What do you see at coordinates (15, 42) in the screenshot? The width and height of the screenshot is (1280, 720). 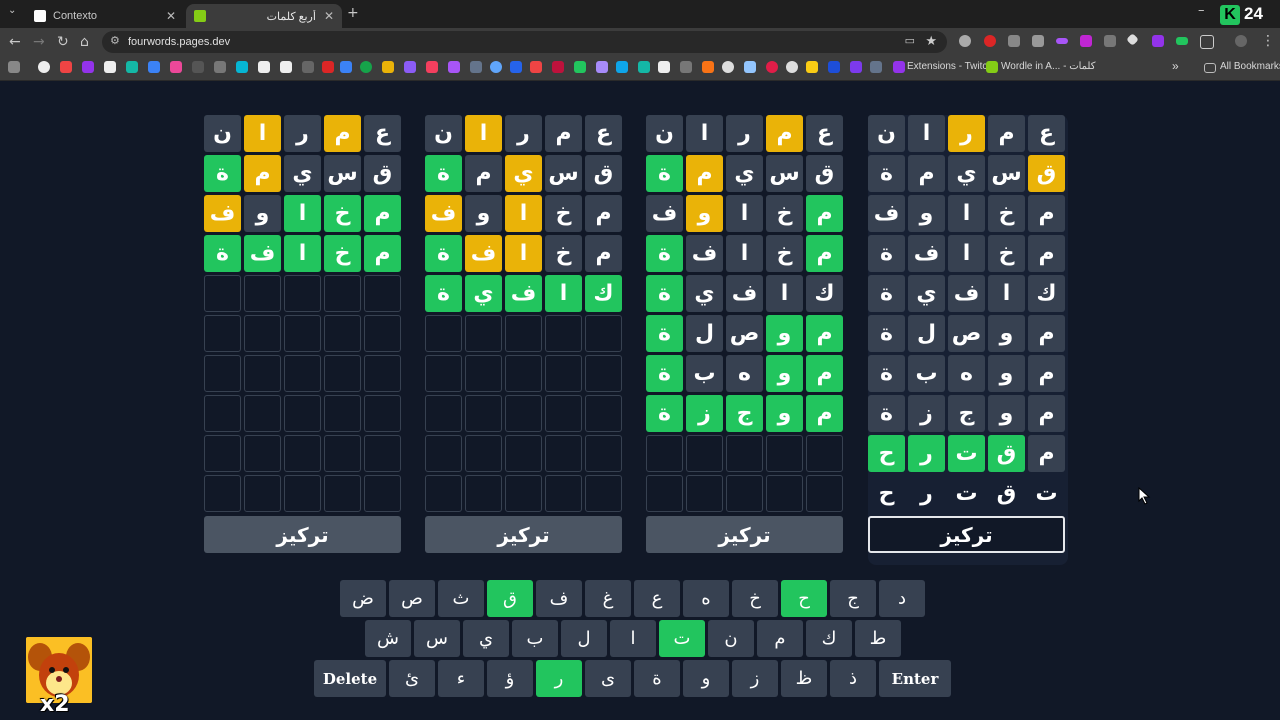 I see `back-icon: ←` at bounding box center [15, 42].